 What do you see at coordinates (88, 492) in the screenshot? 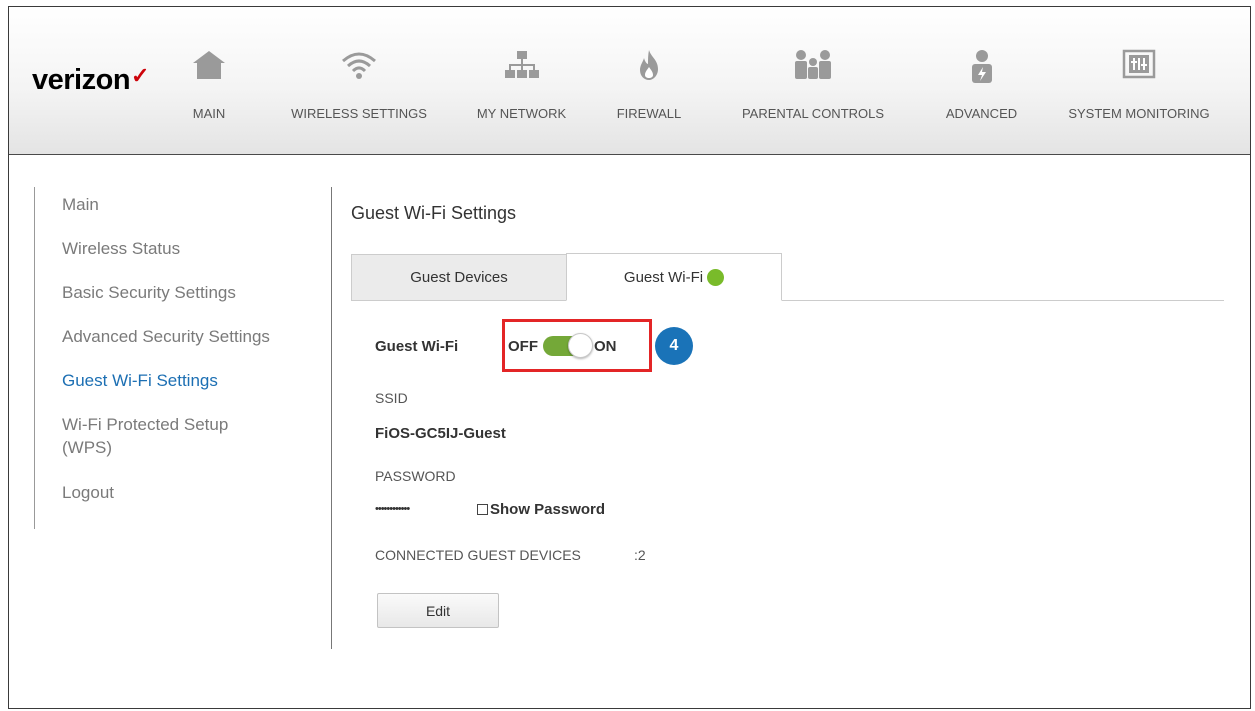
I see `sidebar-item-logout: Logout` at bounding box center [88, 492].